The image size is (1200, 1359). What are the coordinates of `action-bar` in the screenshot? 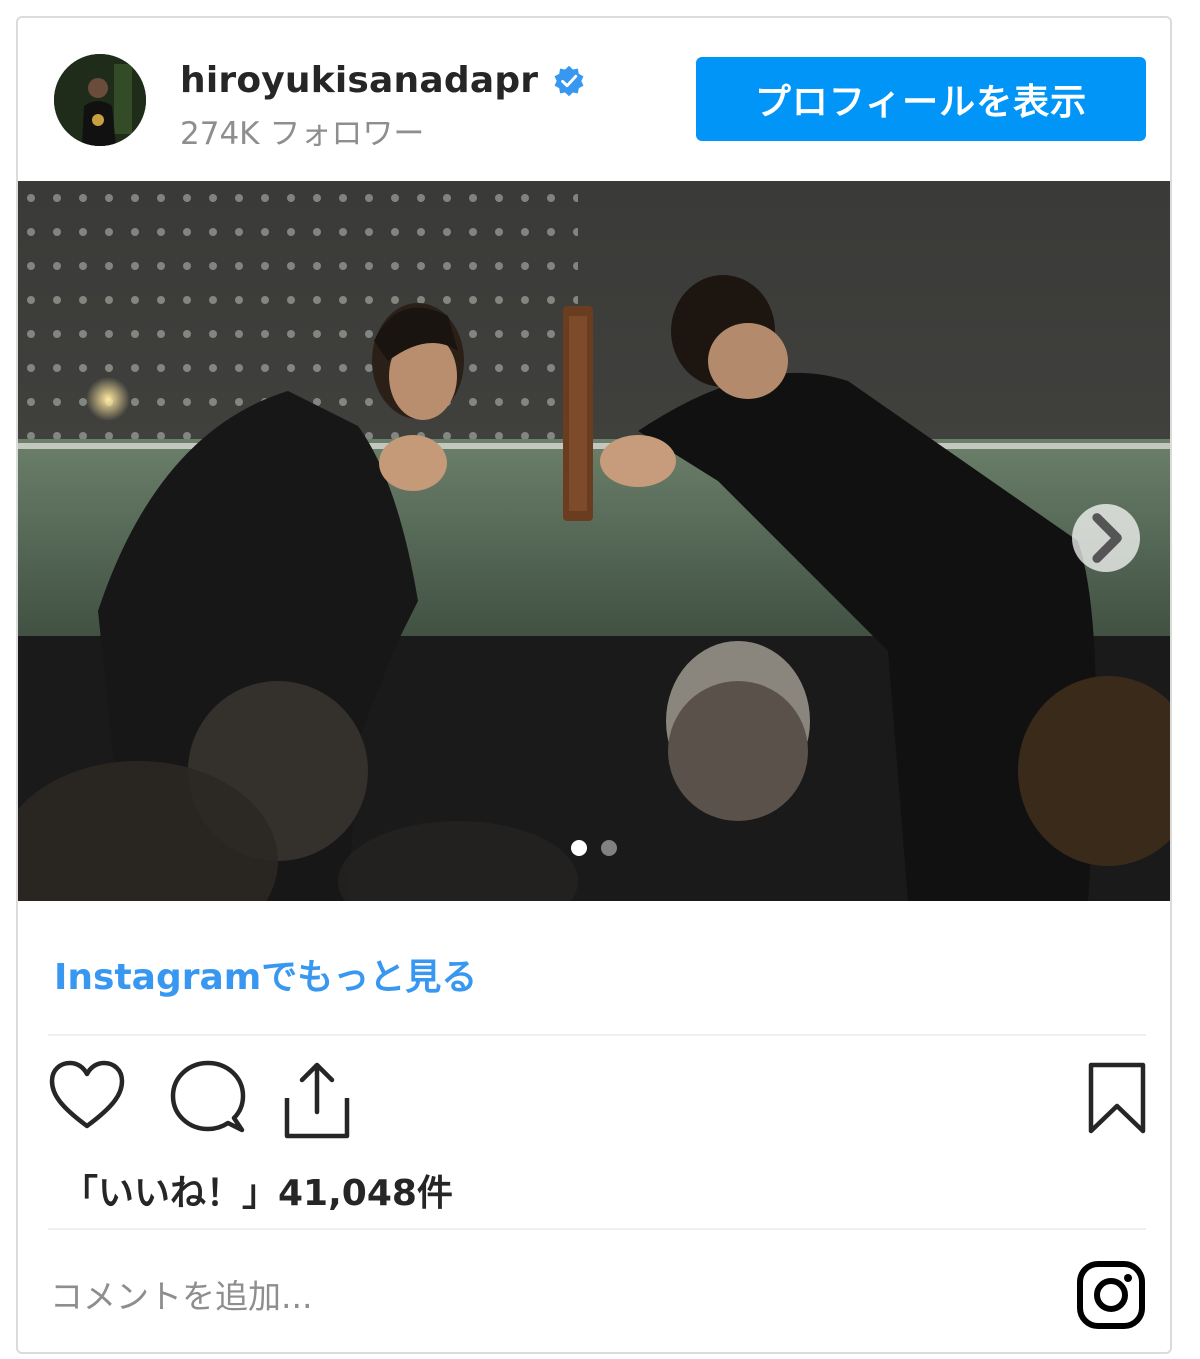 It's located at (597, 1100).